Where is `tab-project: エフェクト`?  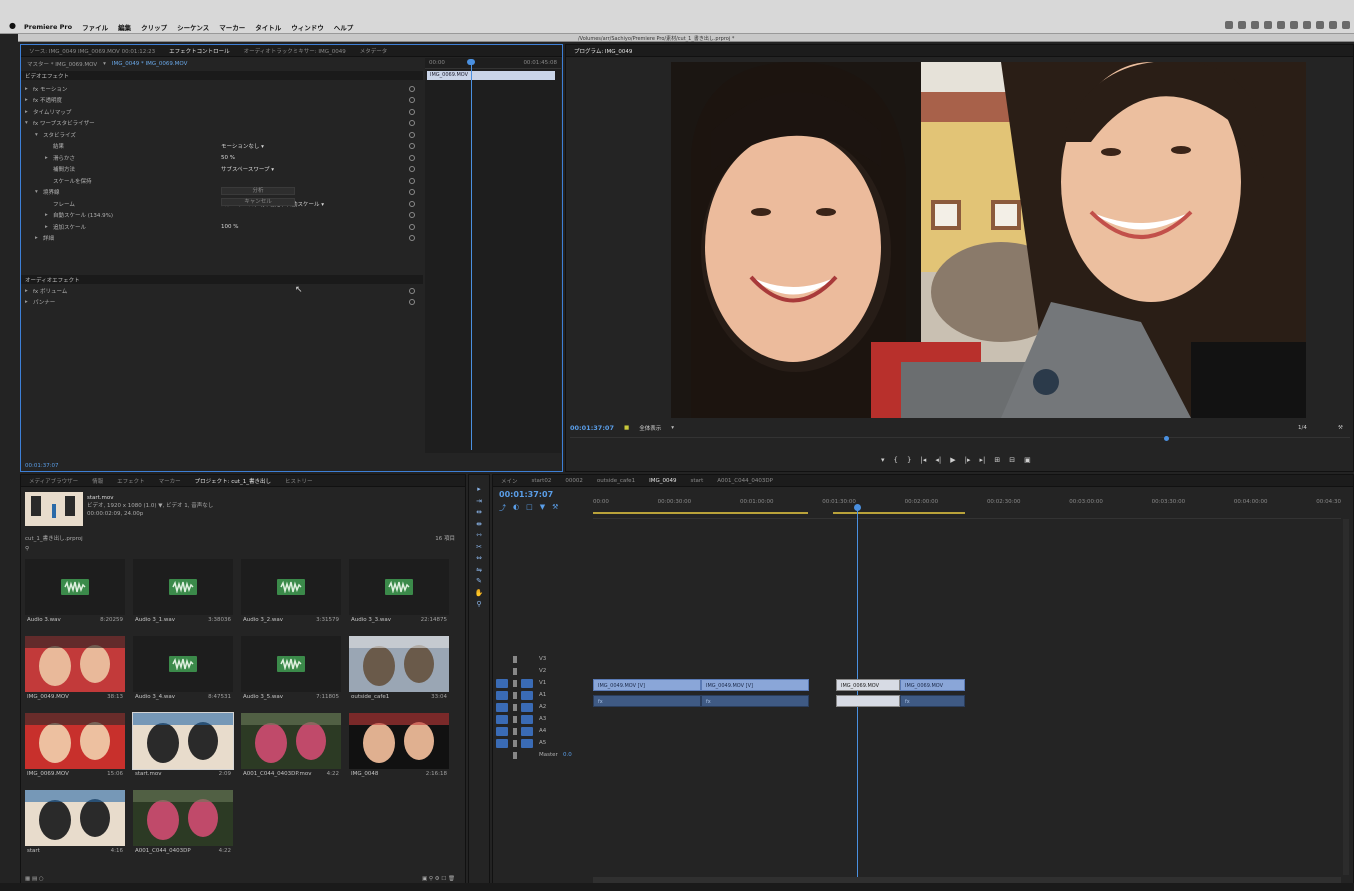 tab-project: エフェクト is located at coordinates (131, 481).